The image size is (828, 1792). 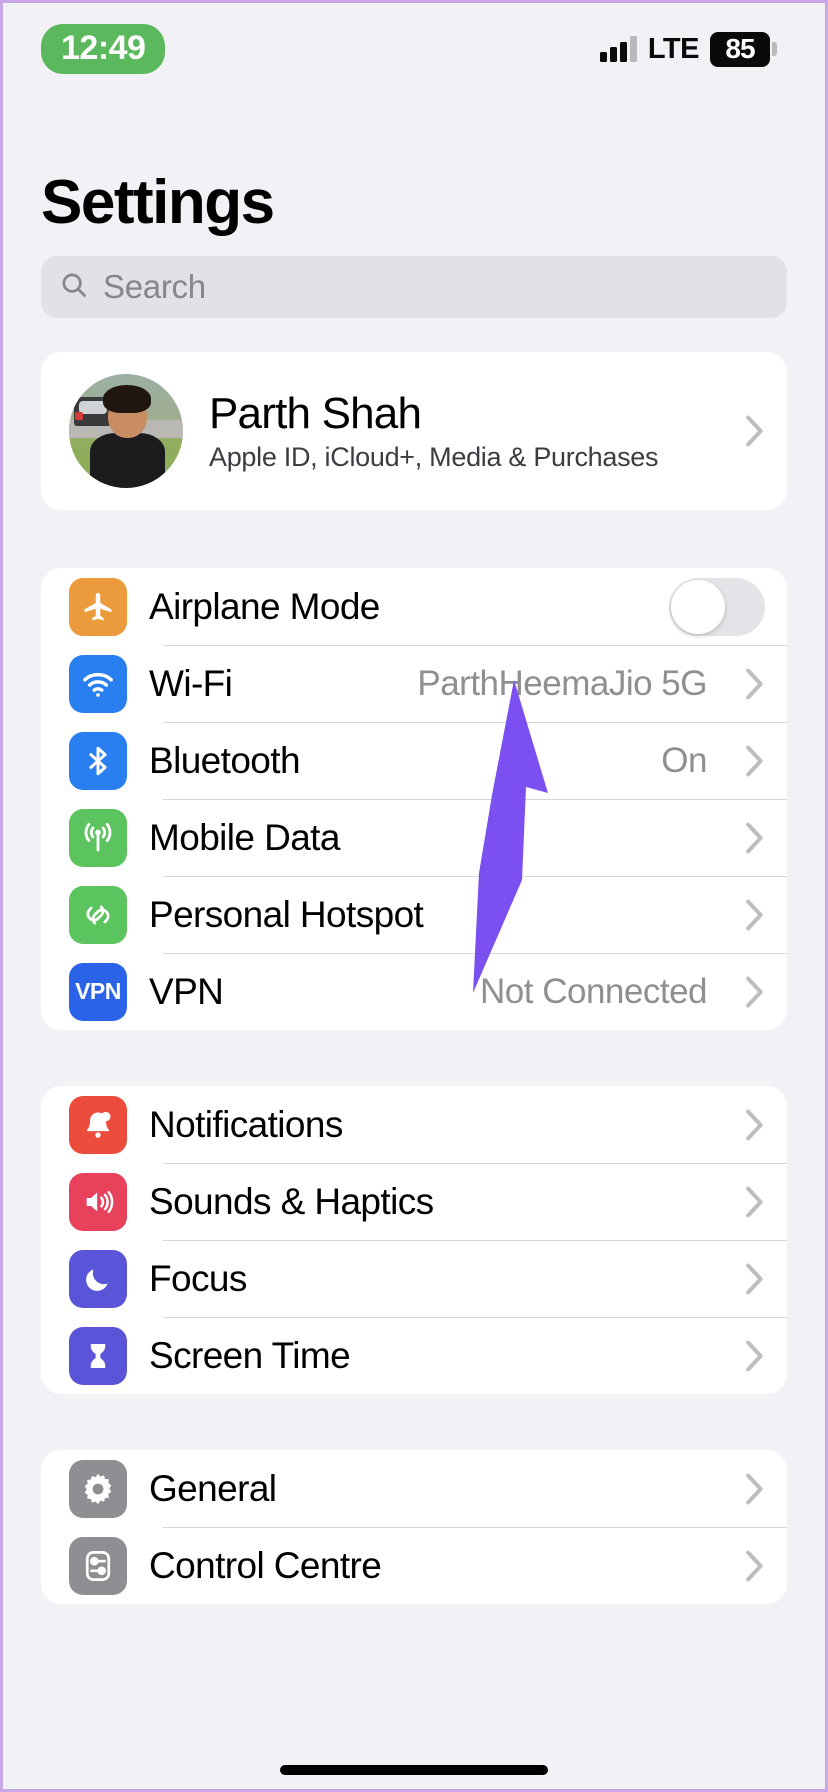 I want to click on settings-row-focus: Focus, so click(x=414, y=1278).